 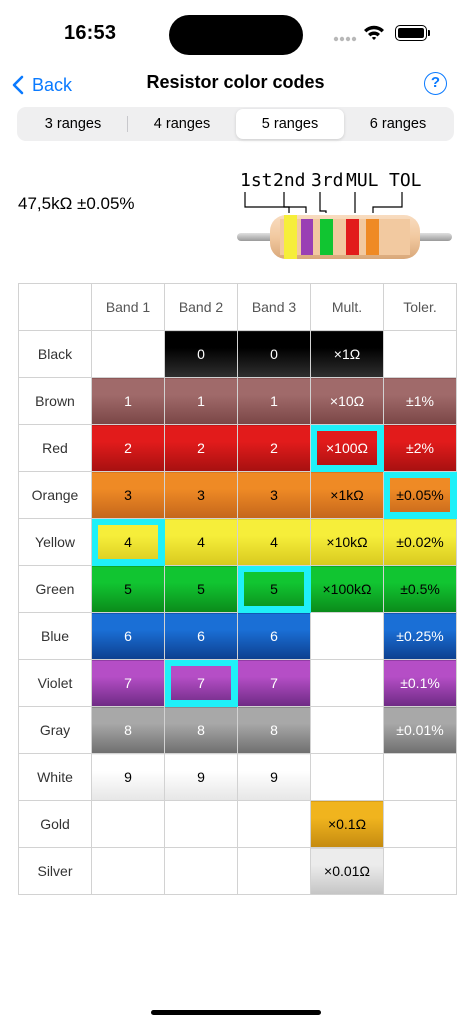 I want to click on cell-gray-band-1: 8, so click(x=128, y=730).